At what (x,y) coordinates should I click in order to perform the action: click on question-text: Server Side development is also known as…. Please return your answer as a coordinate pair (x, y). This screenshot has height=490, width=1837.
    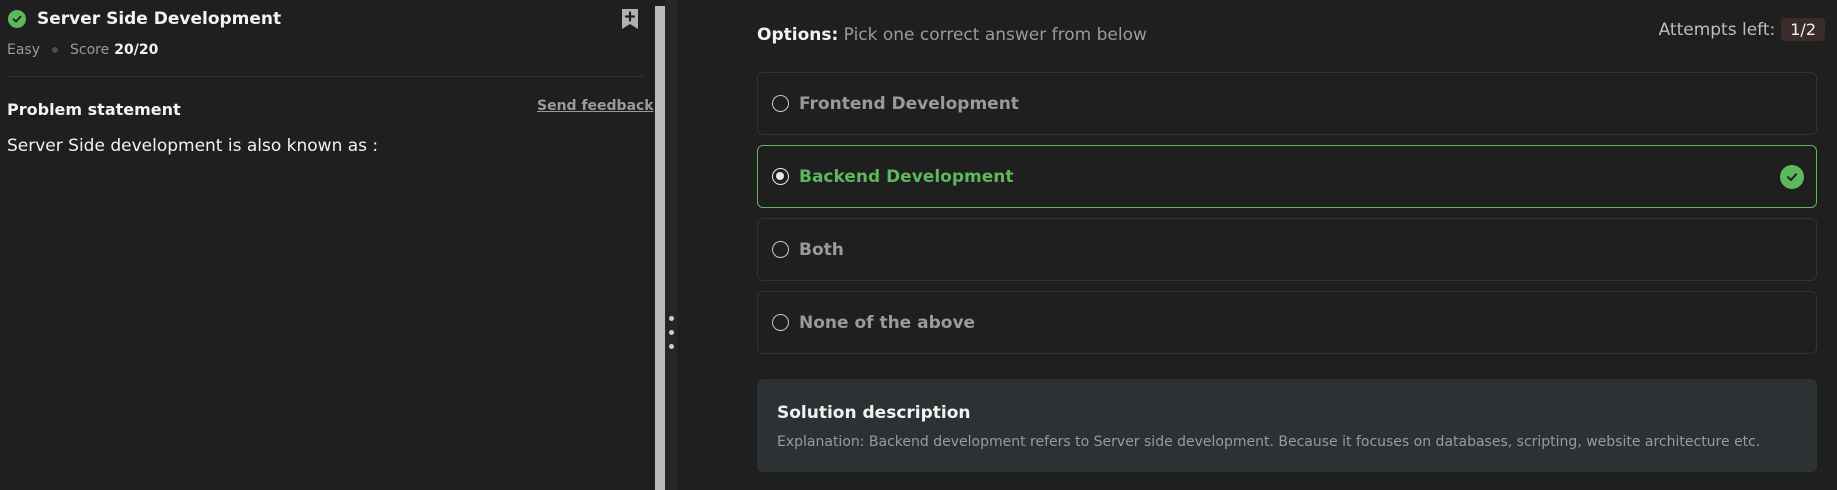
    Looking at the image, I should click on (193, 146).